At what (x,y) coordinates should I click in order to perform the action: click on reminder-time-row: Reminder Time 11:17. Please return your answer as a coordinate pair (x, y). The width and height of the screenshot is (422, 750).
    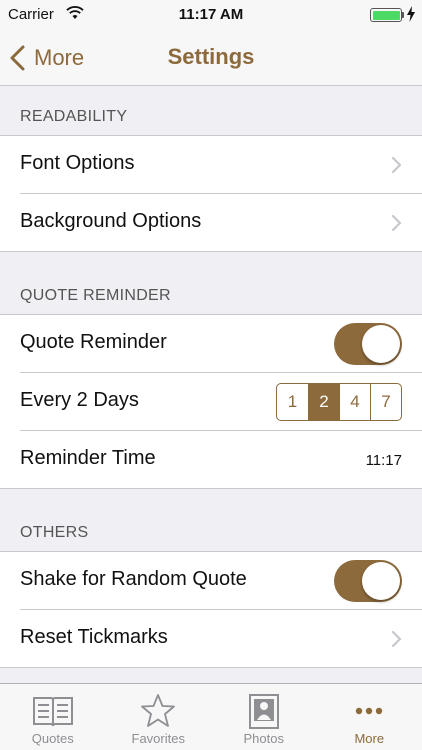
    Looking at the image, I should click on (211, 460).